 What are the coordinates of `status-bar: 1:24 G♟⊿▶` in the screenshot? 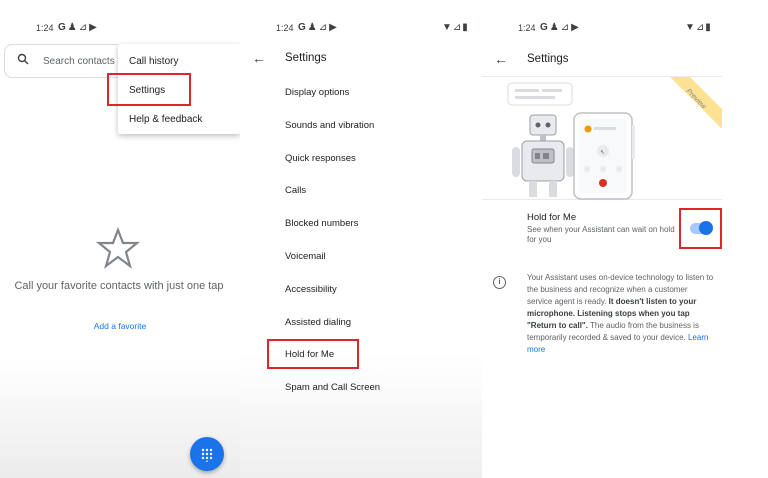 It's located at (120, 29).